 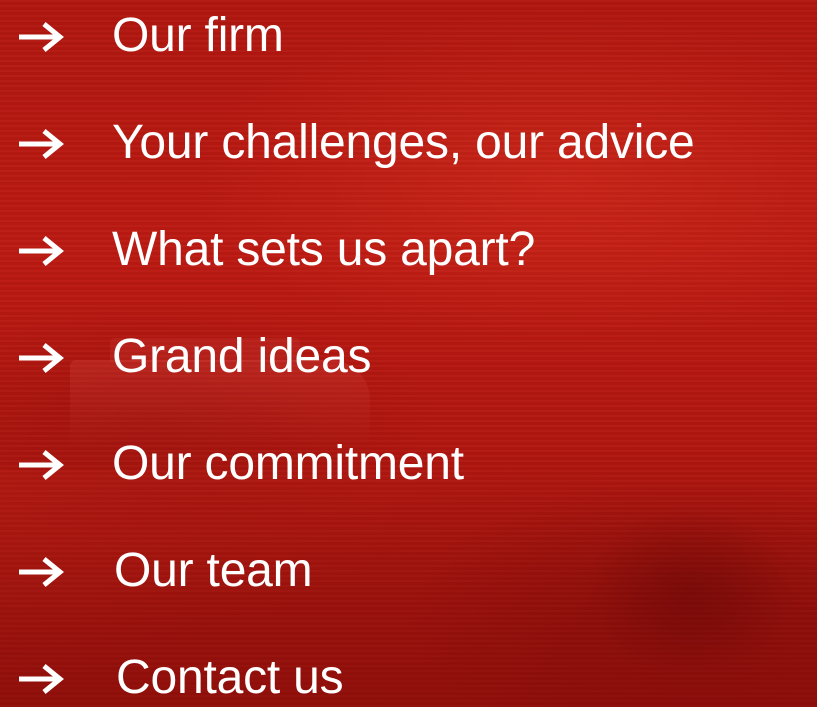 What do you see at coordinates (230, 677) in the screenshot?
I see `nav-item-label: Contact us` at bounding box center [230, 677].